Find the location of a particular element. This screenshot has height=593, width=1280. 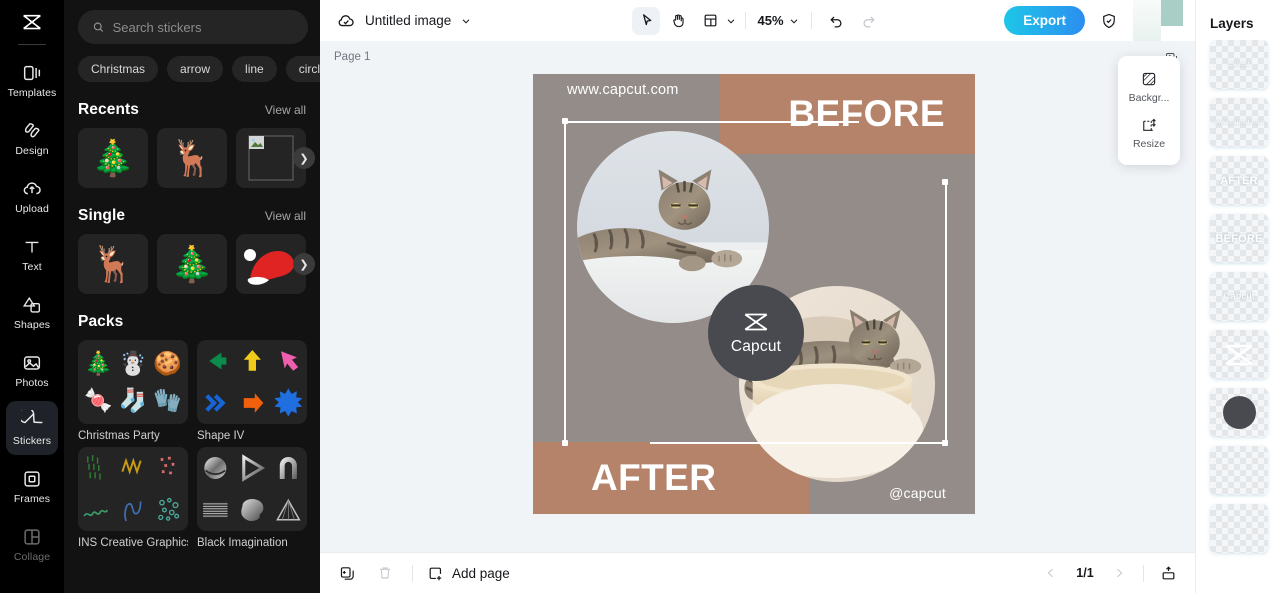

chip-christmas: Christmas is located at coordinates (118, 69).